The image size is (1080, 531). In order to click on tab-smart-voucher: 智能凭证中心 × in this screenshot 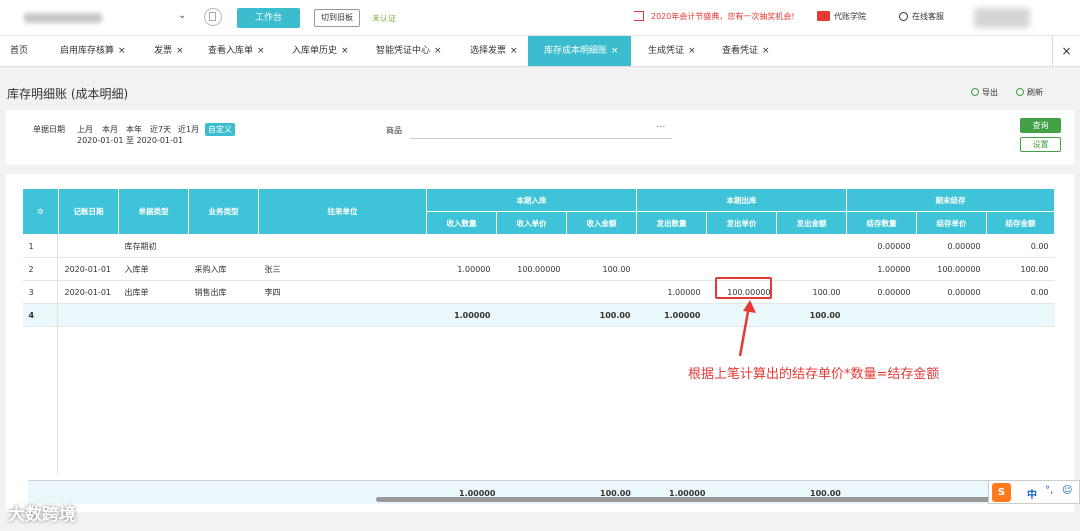, I will do `click(413, 51)`.